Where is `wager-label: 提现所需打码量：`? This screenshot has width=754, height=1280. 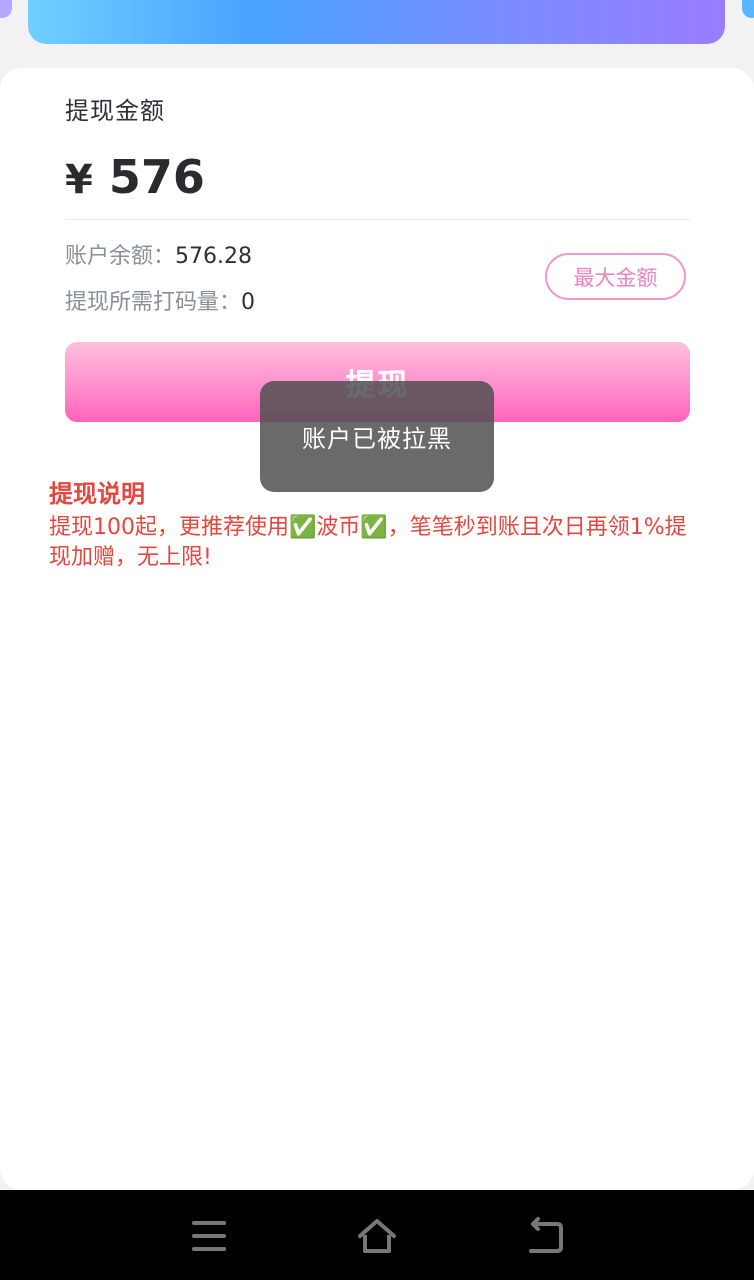
wager-label: 提现所需打码量： is located at coordinates (153, 302).